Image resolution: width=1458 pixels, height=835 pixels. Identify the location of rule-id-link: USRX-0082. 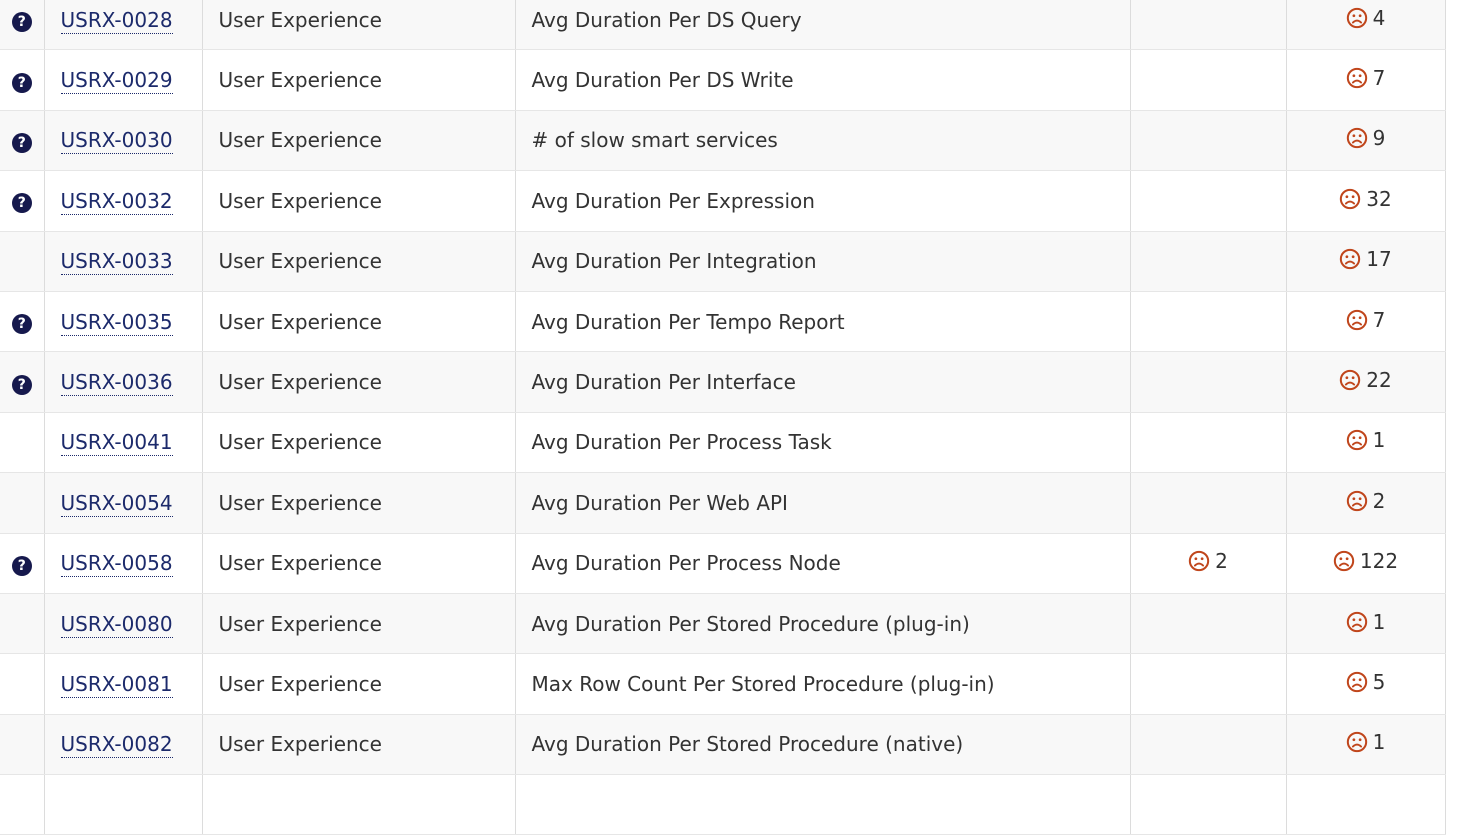
(116, 745).